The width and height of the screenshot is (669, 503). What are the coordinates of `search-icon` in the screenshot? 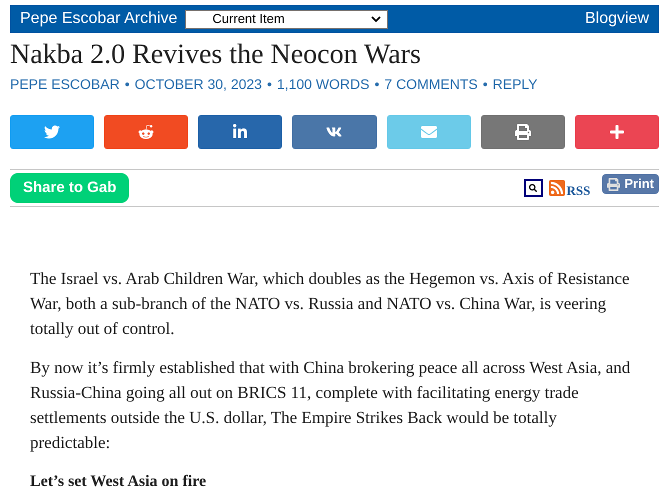 It's located at (533, 188).